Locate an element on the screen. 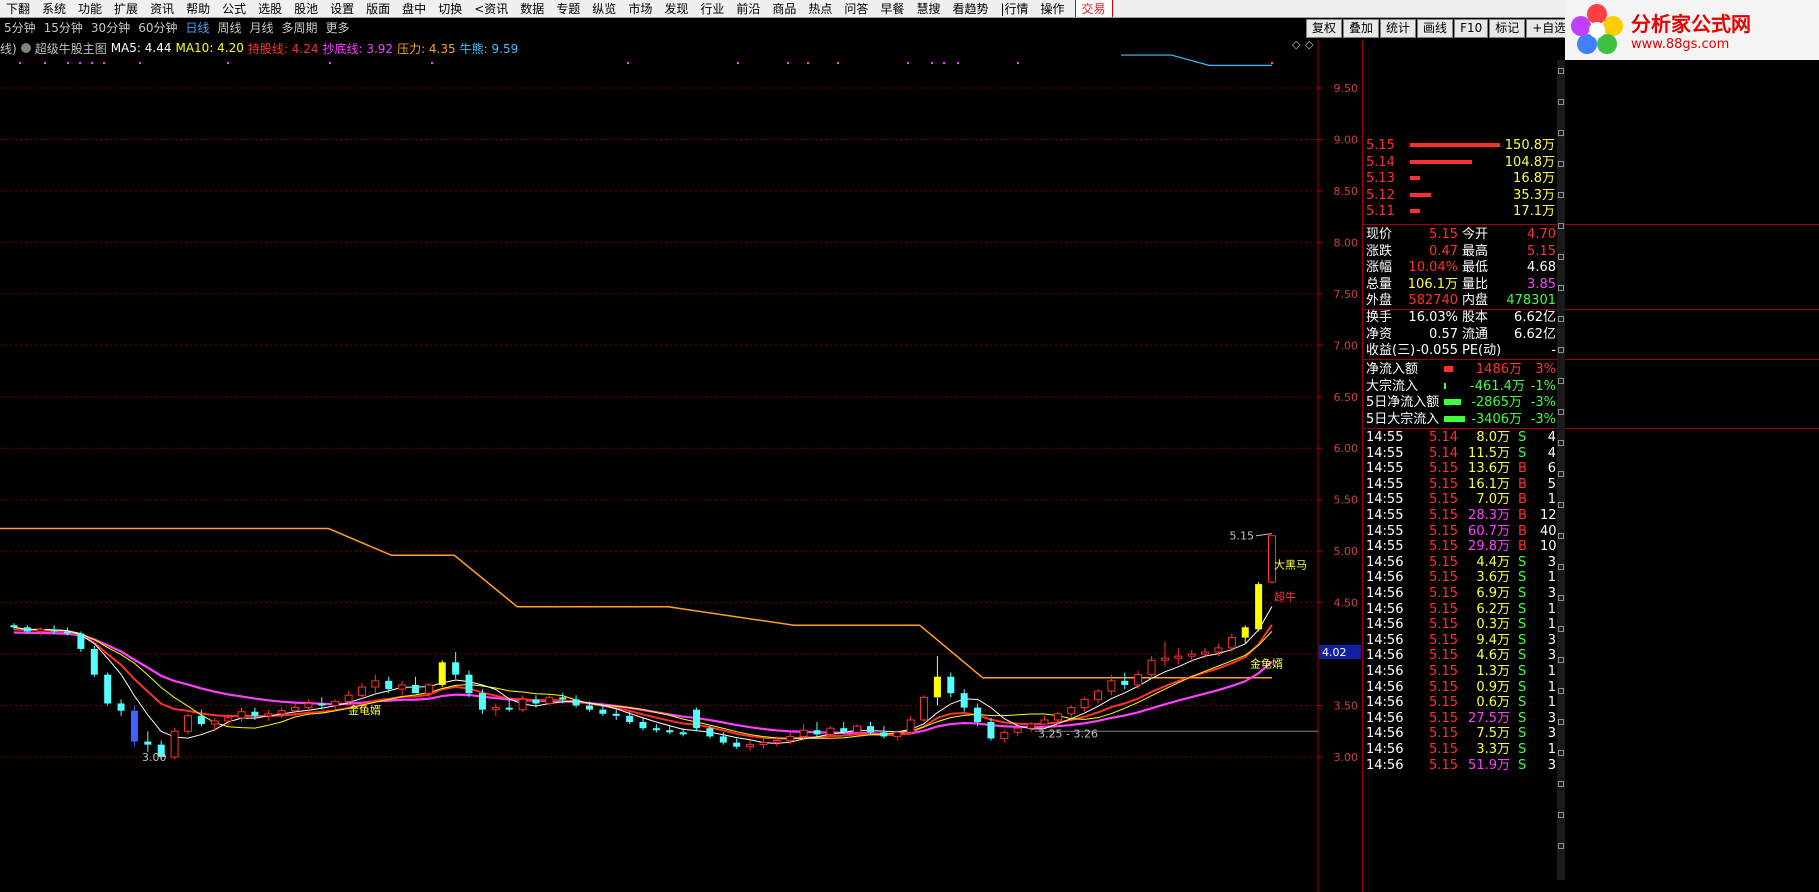 This screenshot has width=1819, height=892. menu-item: 帮助 is located at coordinates (198, 8).